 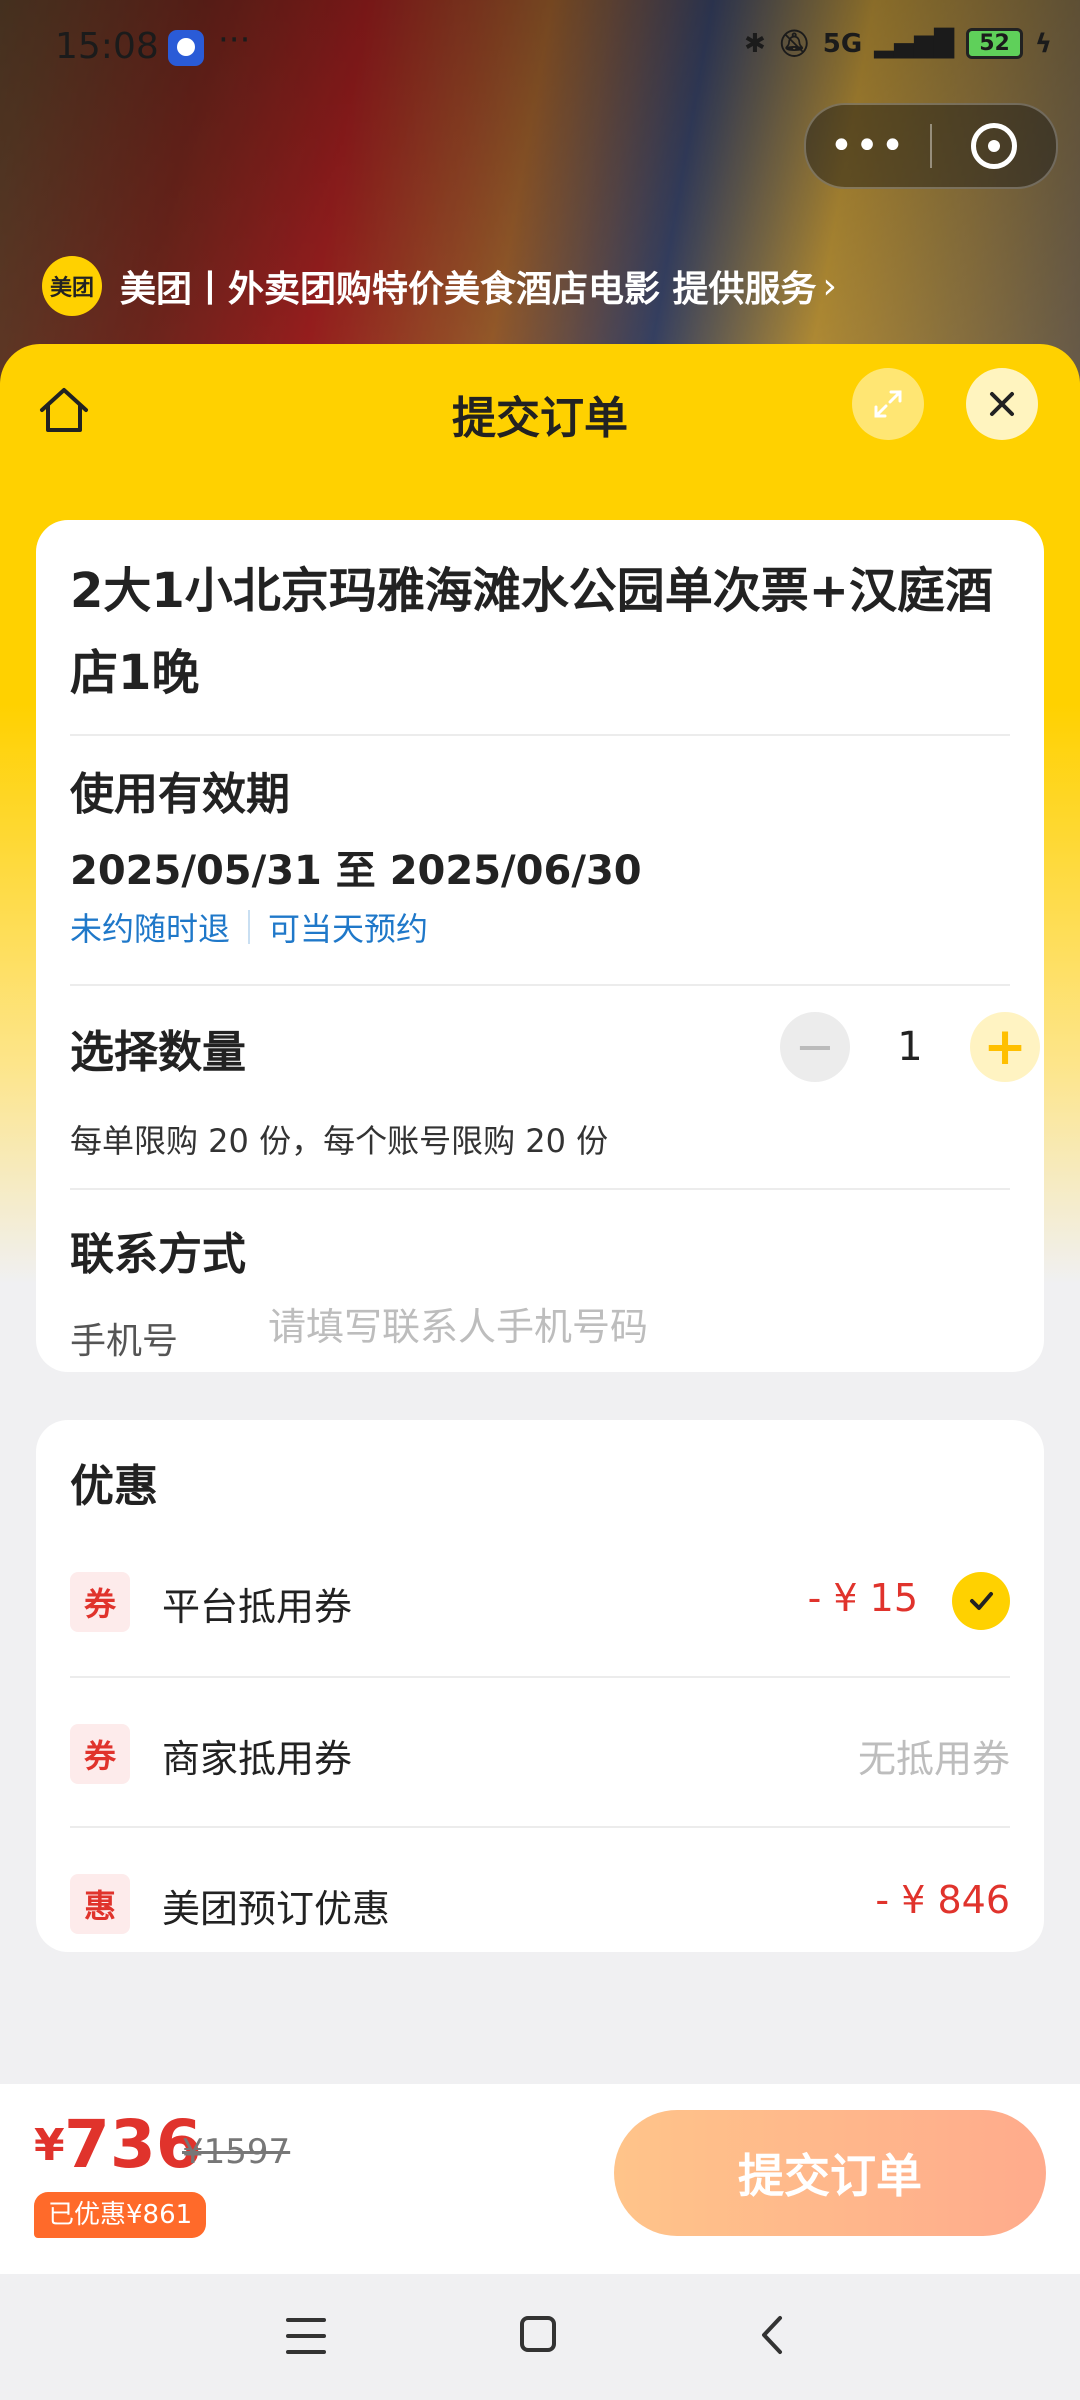 I want to click on discount-value: - ¥ 15, so click(x=862, y=1598).